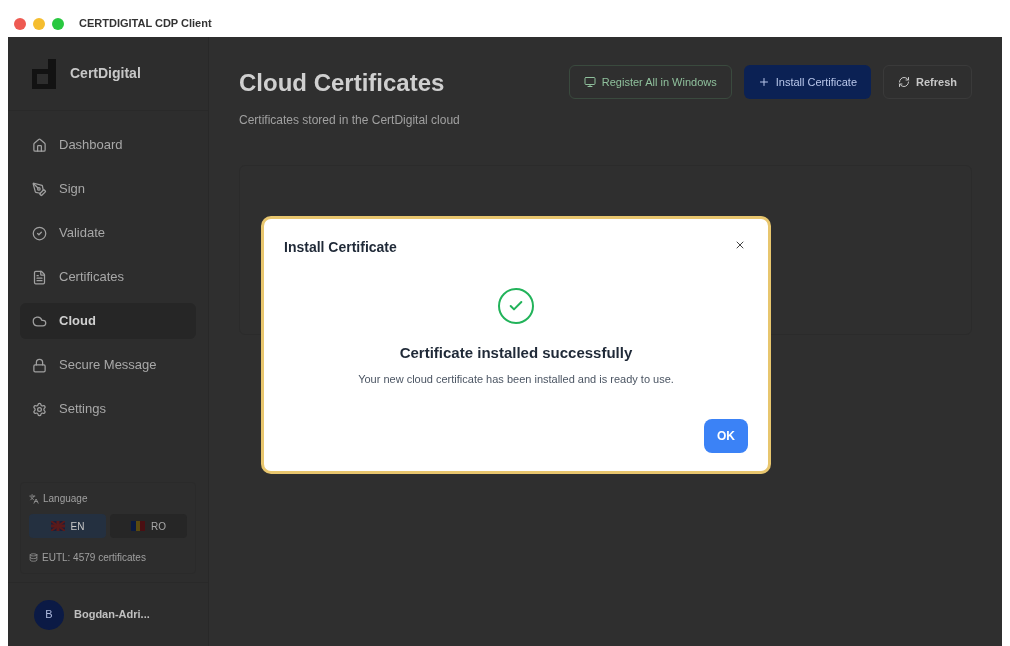 Image resolution: width=1010 pixels, height=646 pixels. What do you see at coordinates (108, 365) in the screenshot?
I see `sidebar-item: Secure Message` at bounding box center [108, 365].